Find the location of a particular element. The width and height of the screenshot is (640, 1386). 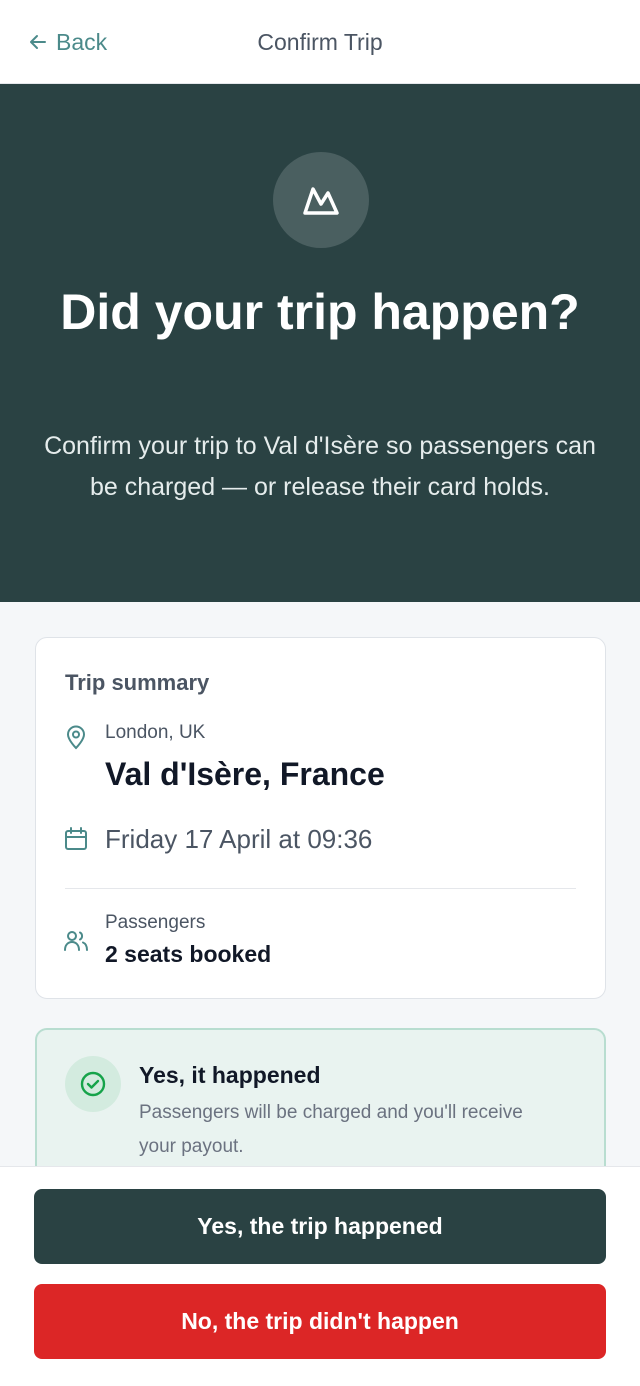

mountain-icon is located at coordinates (321, 201).